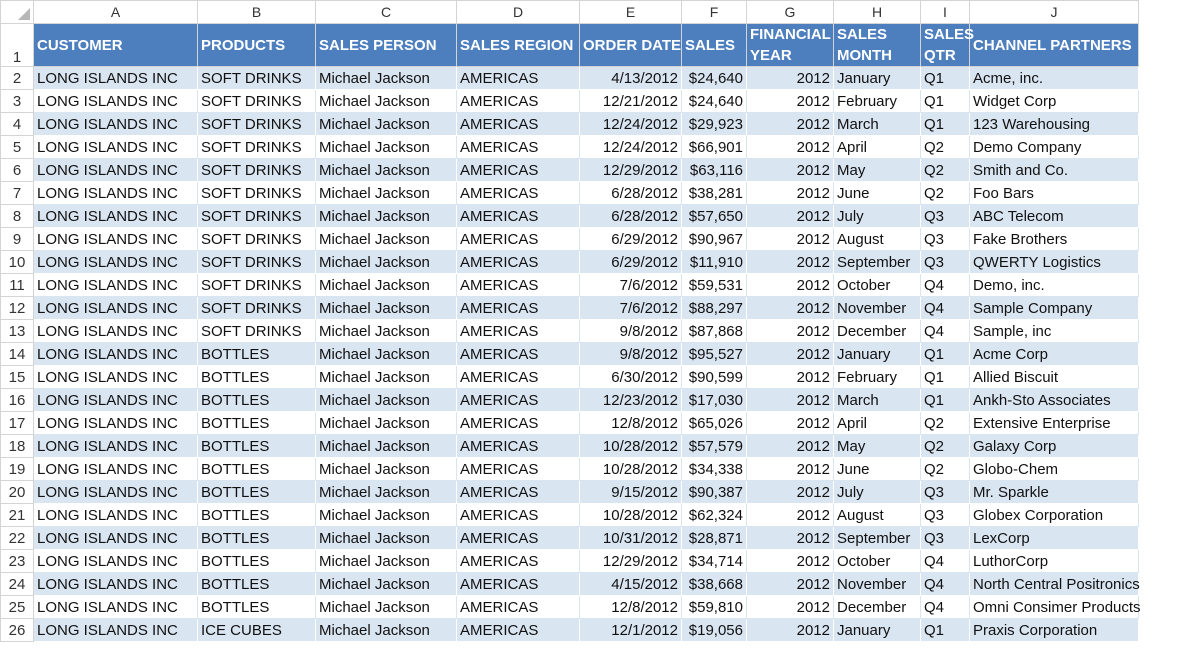 The image size is (1178, 655). I want to click on cell-sales-month: December, so click(877, 331).